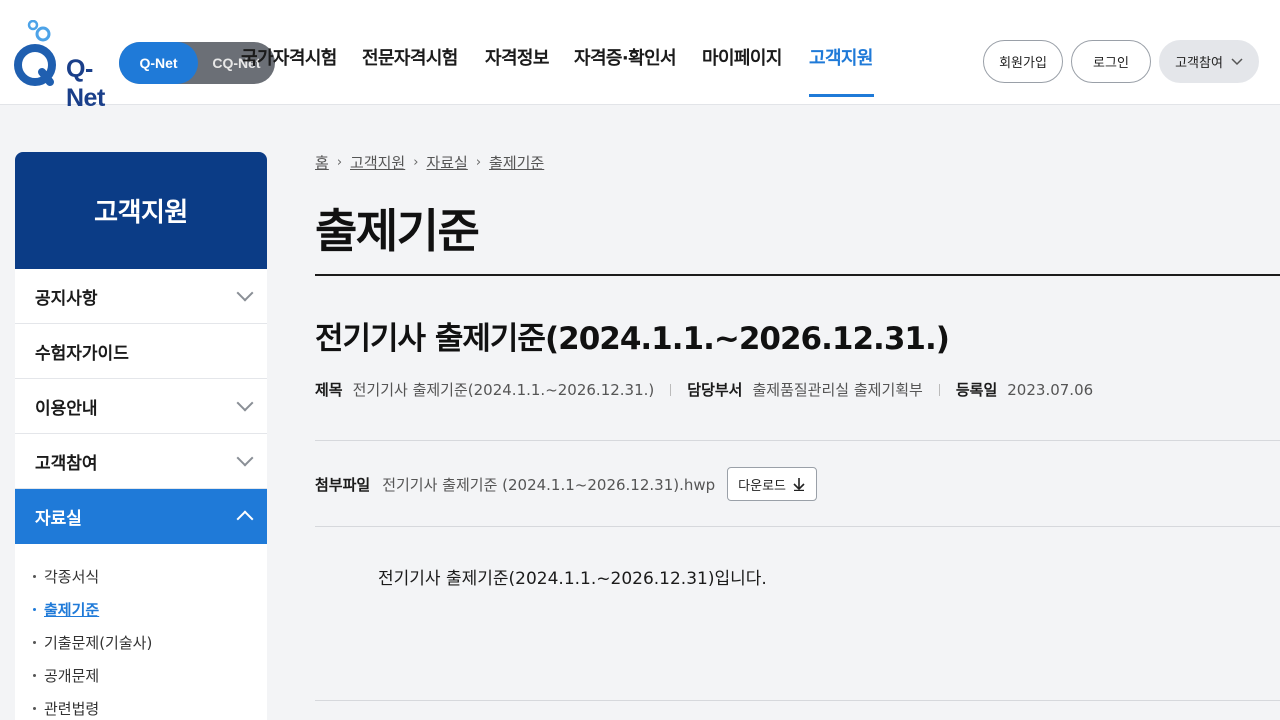 Image resolution: width=1280 pixels, height=720 pixels. I want to click on download-icon, so click(799, 484).